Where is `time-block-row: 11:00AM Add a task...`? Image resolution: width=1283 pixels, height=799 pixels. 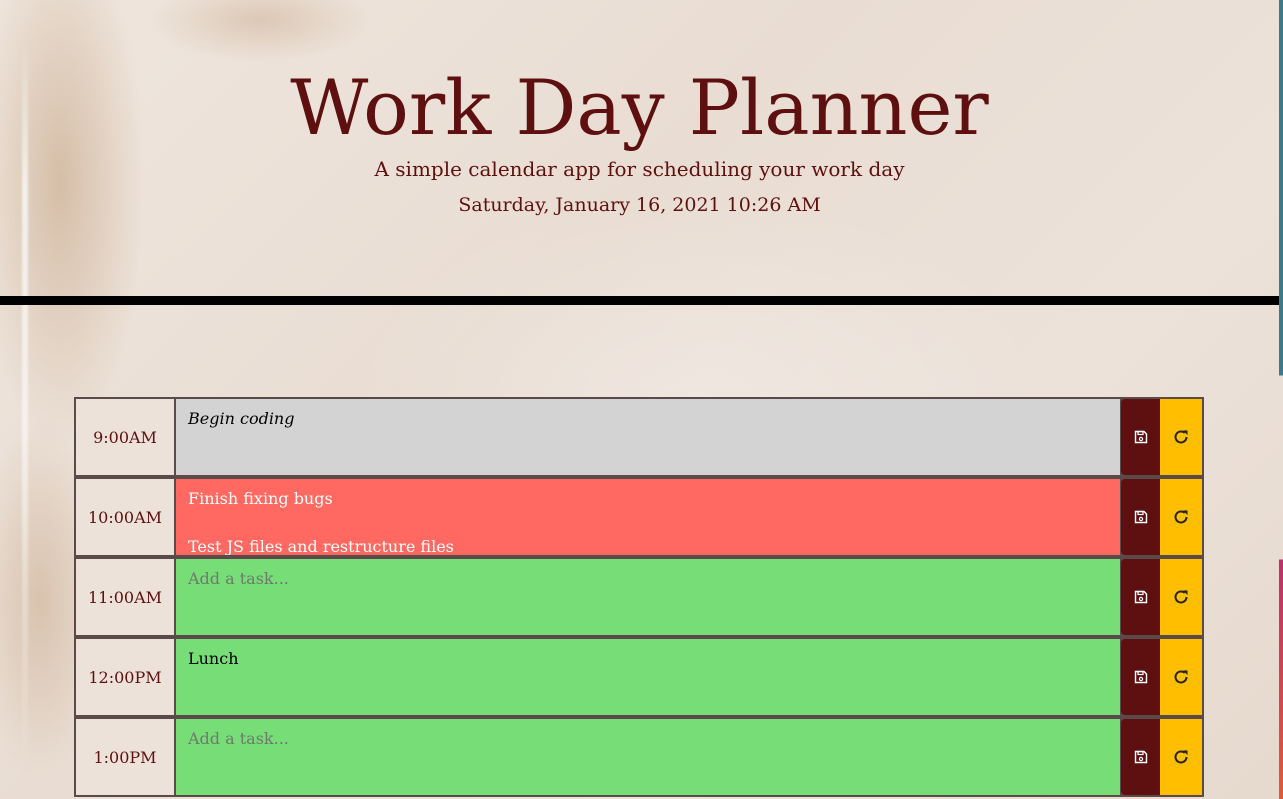
time-block-row: 11:00AM Add a task... is located at coordinates (639, 597).